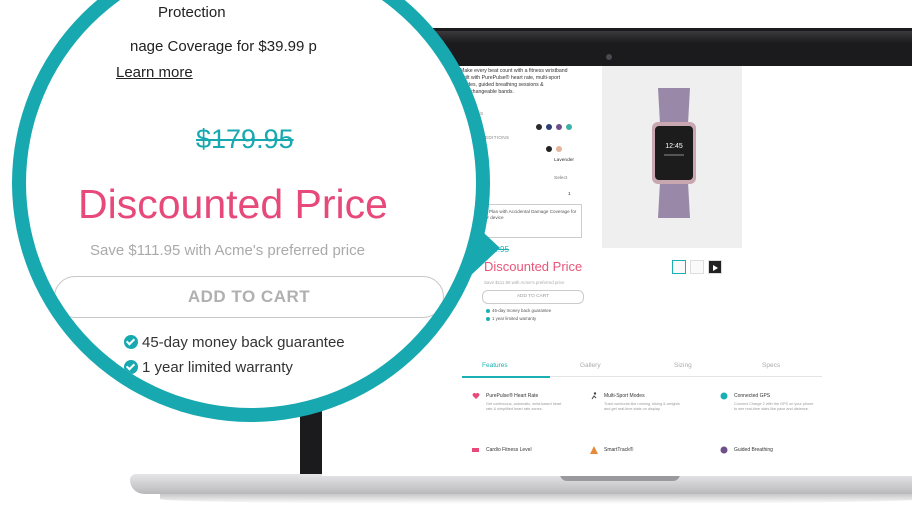 The height and width of the screenshot is (516, 912). What do you see at coordinates (753, 450) in the screenshot?
I see `feature-title: Guided Breathing` at bounding box center [753, 450].